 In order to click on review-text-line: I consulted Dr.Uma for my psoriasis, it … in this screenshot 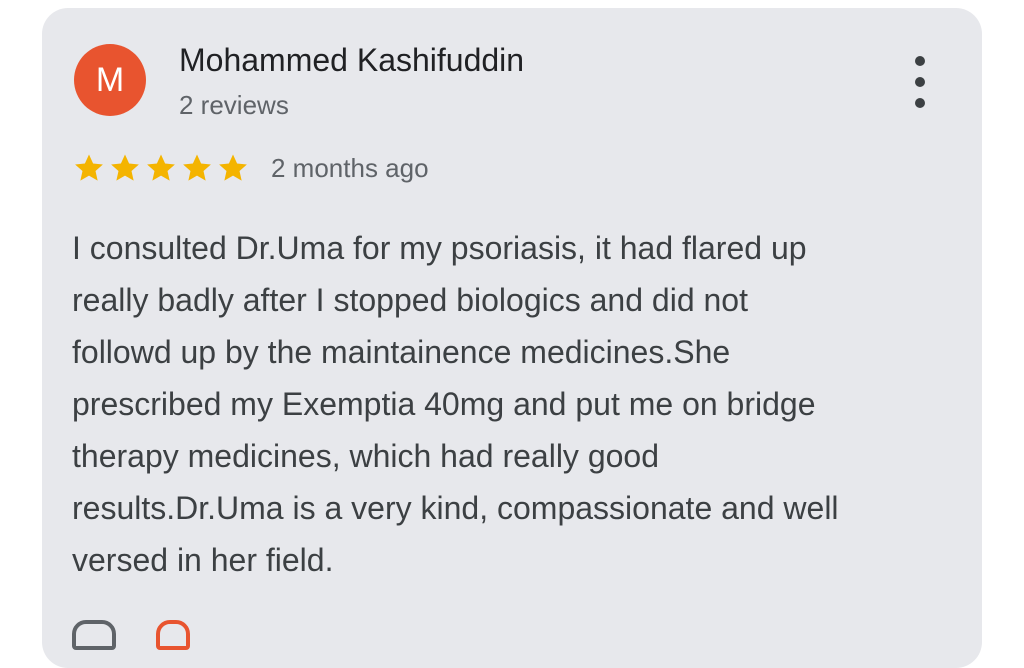, I will do `click(439, 248)`.